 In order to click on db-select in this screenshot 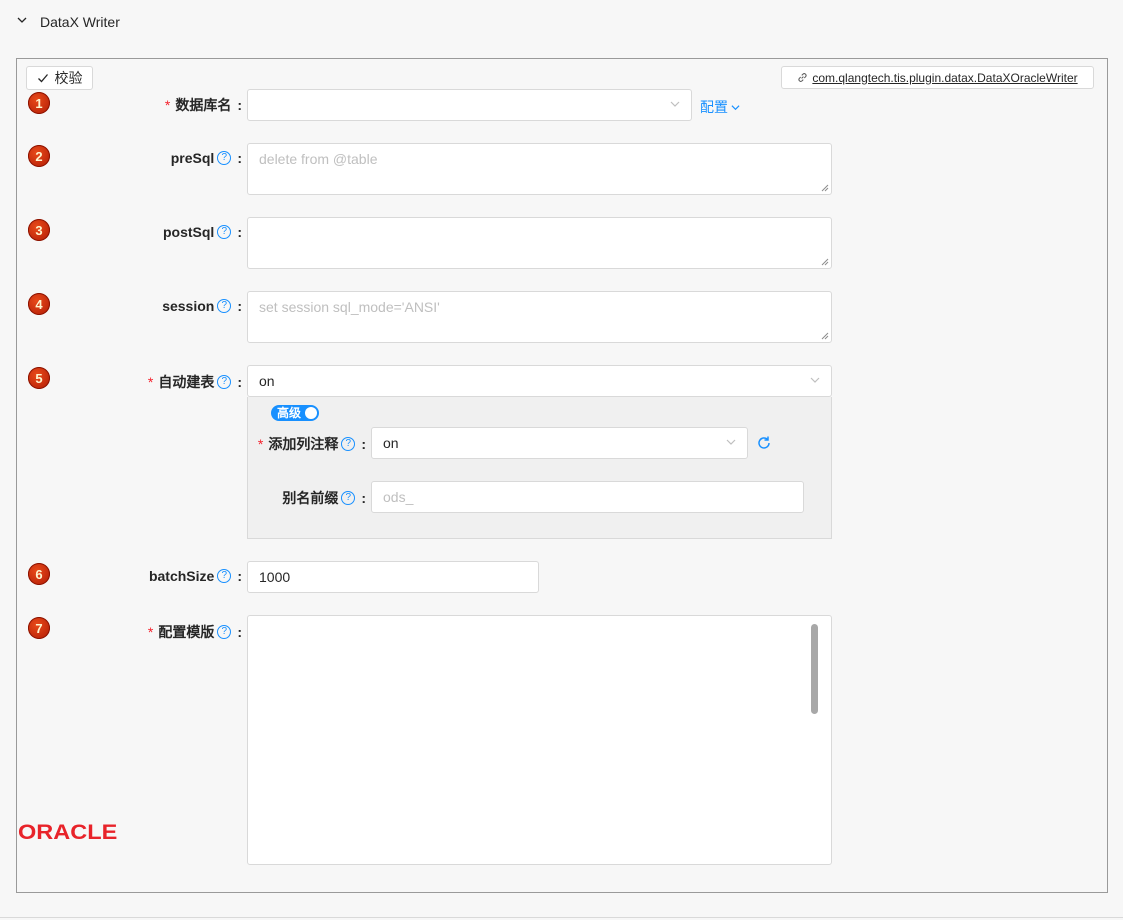, I will do `click(469, 105)`.